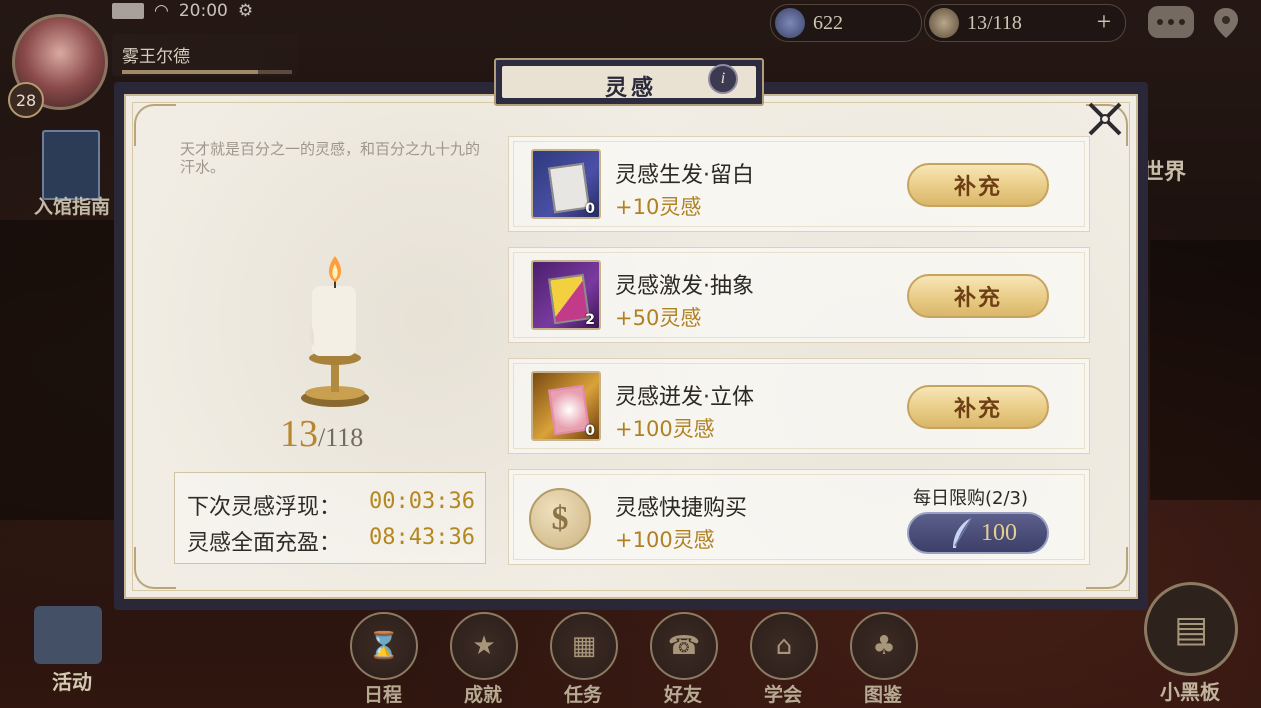 This screenshot has width=1261, height=708. What do you see at coordinates (566, 184) in the screenshot?
I see `blank-canvas-icon: 0` at bounding box center [566, 184].